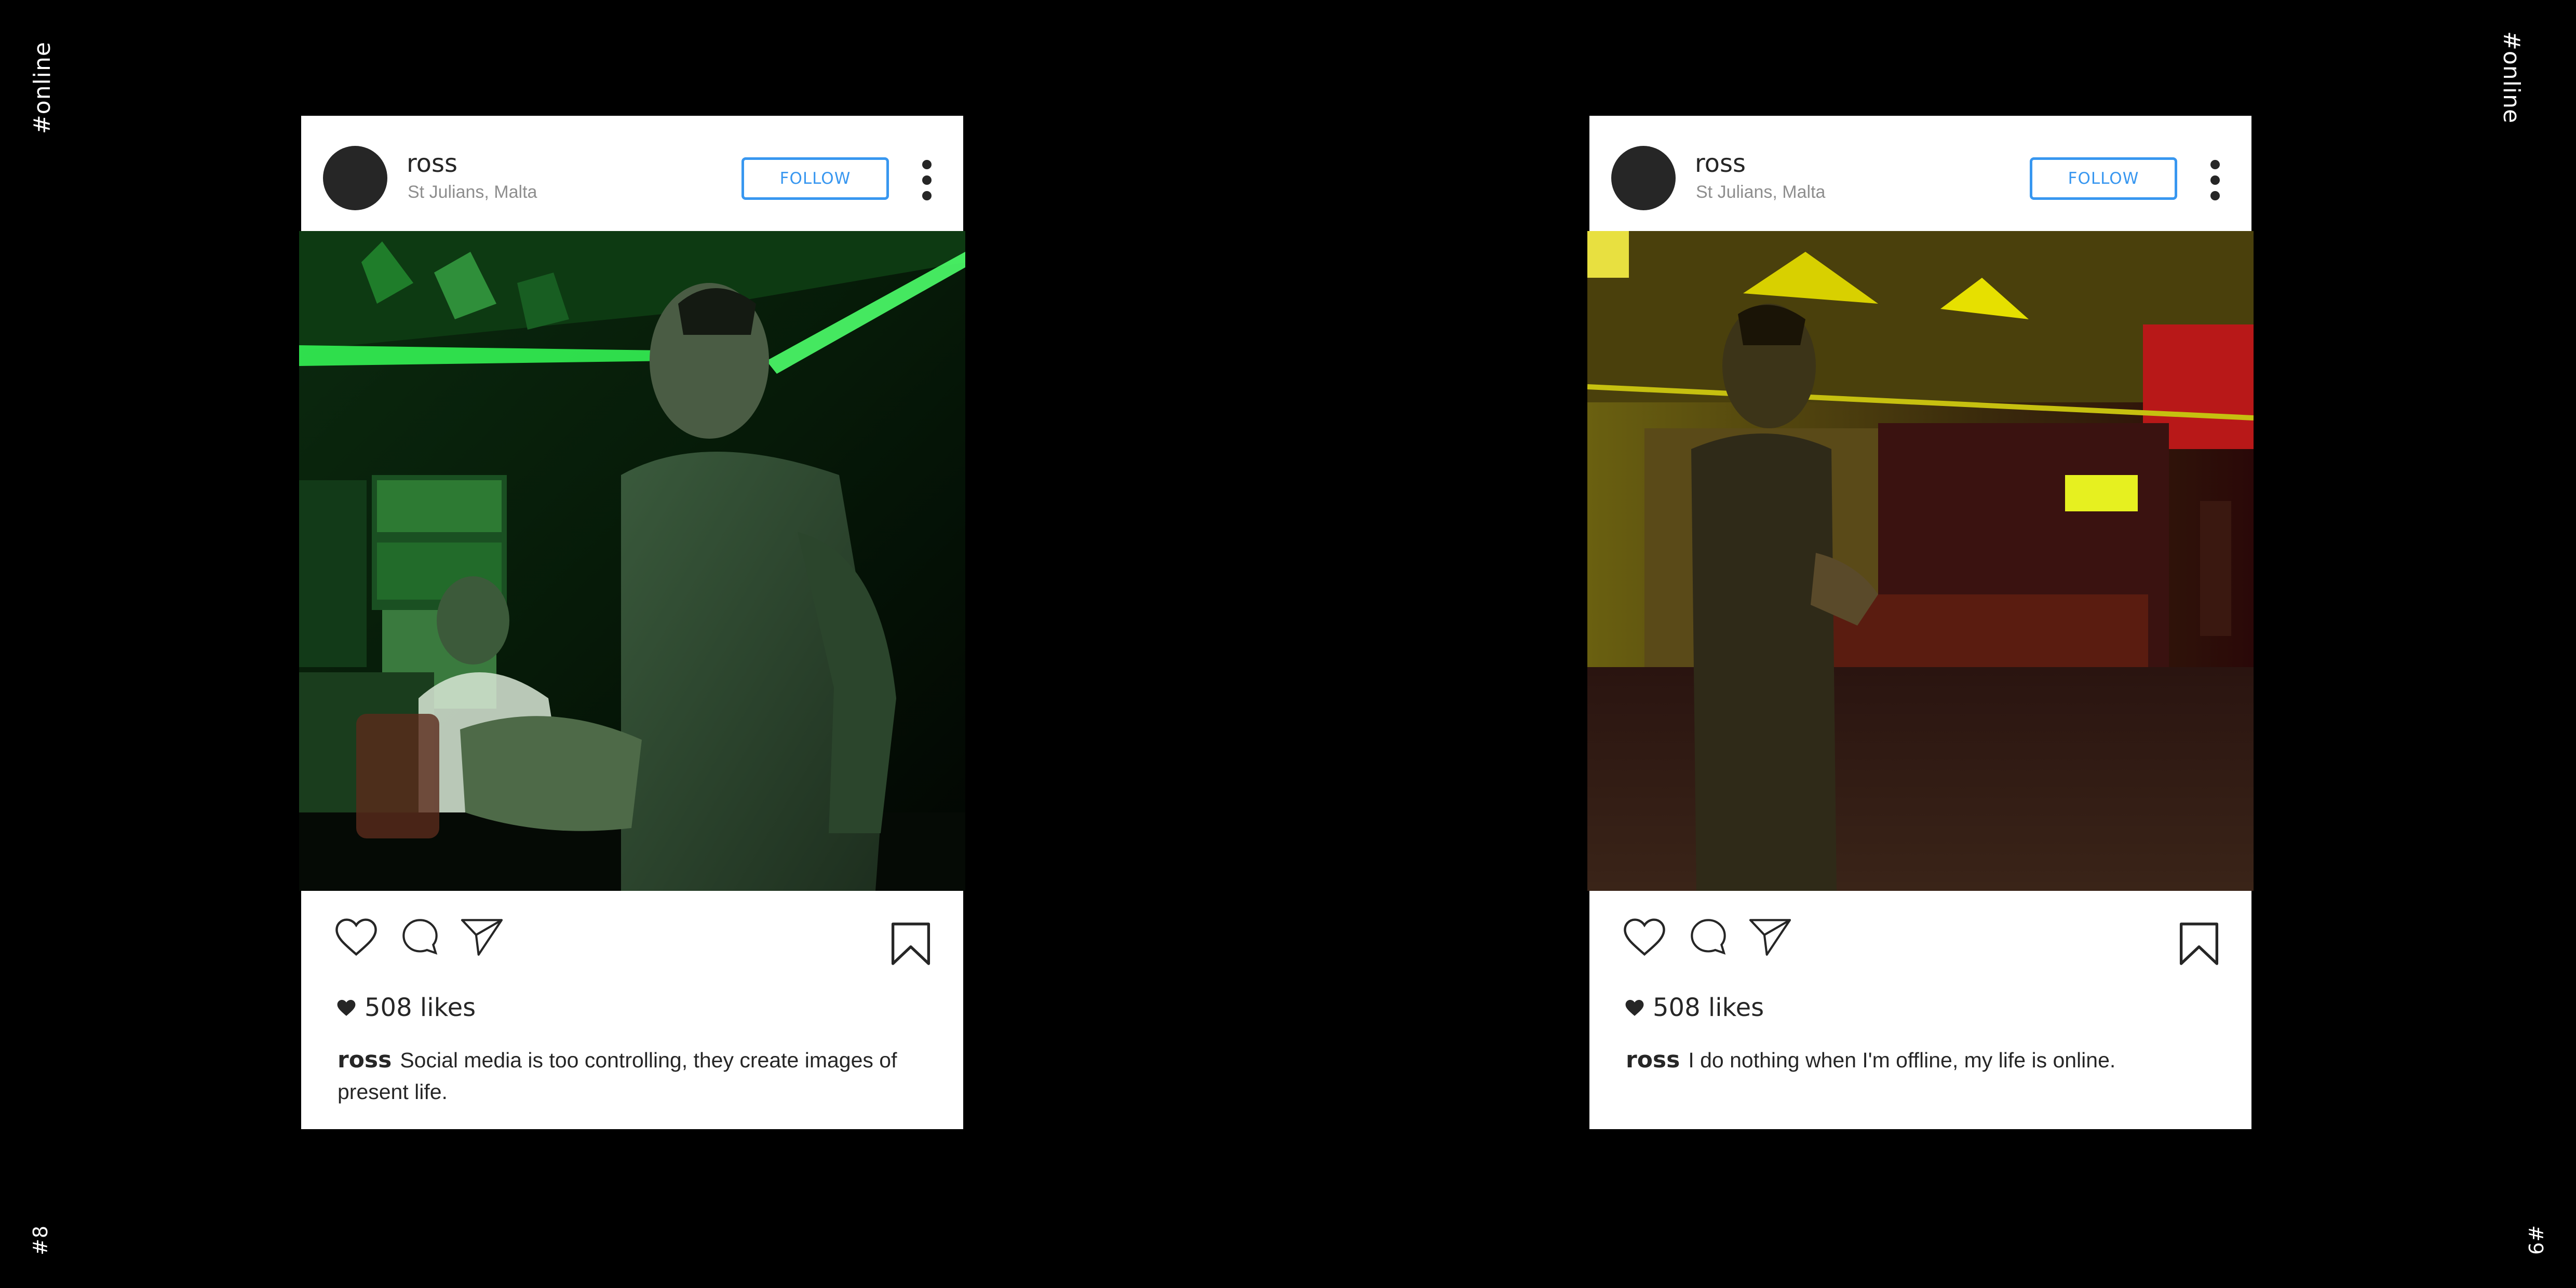  I want to click on page-number-right: #9, so click(2535, 1240).